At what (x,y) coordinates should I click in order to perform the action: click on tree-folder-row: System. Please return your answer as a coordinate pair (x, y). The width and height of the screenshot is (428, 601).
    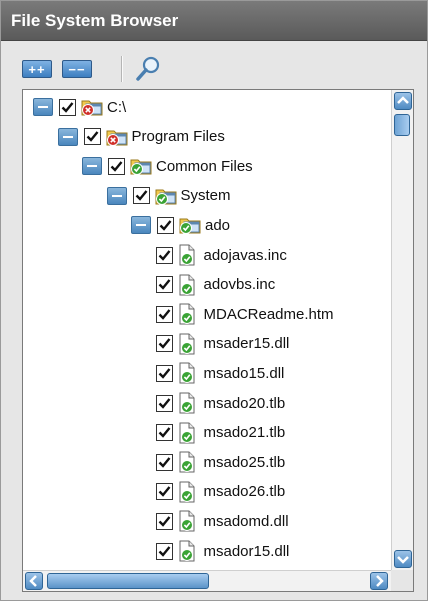
    Looking at the image, I should click on (168, 196).